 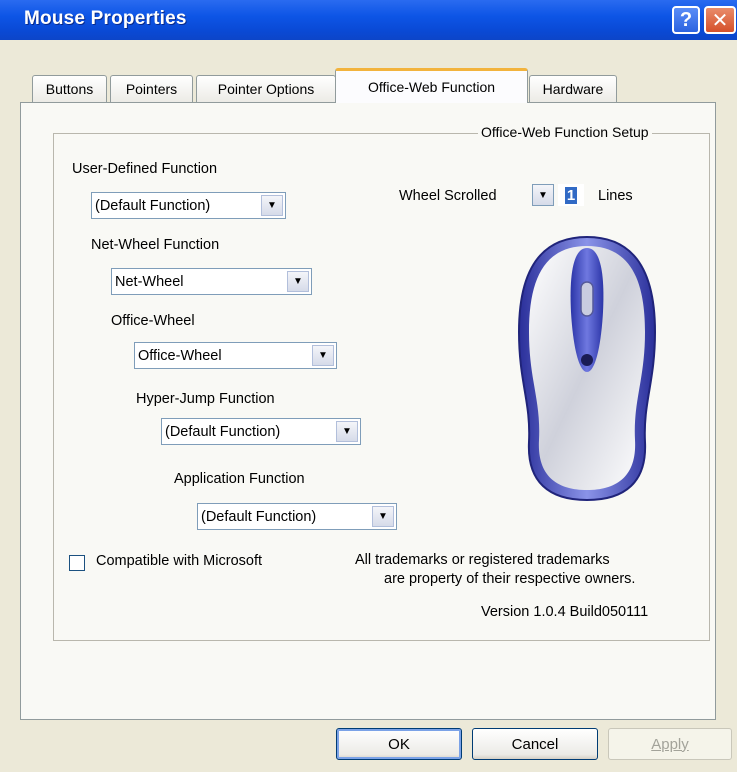 I want to click on net-wheel-select: Net-Wheel ▼, so click(x=211, y=281).